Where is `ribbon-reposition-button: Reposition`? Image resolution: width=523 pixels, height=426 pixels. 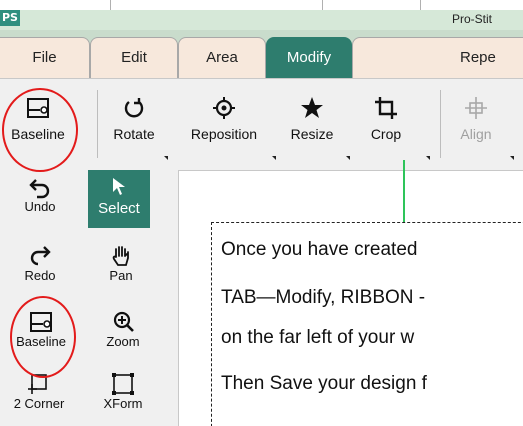
ribbon-reposition-button: Reposition is located at coordinates (224, 119).